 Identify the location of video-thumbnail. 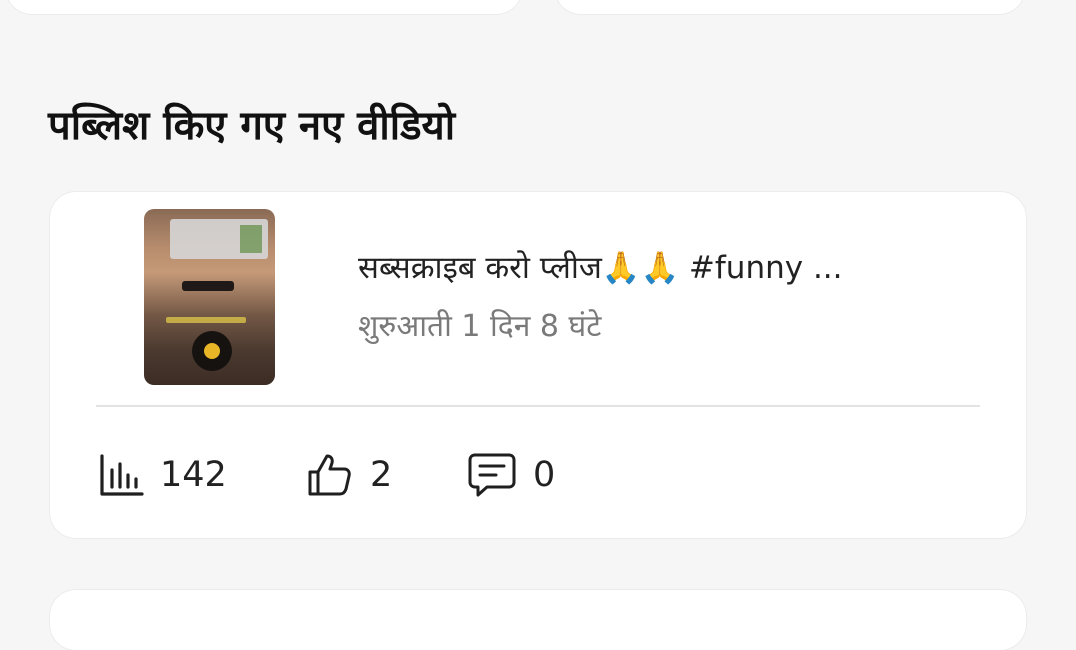
(209, 297).